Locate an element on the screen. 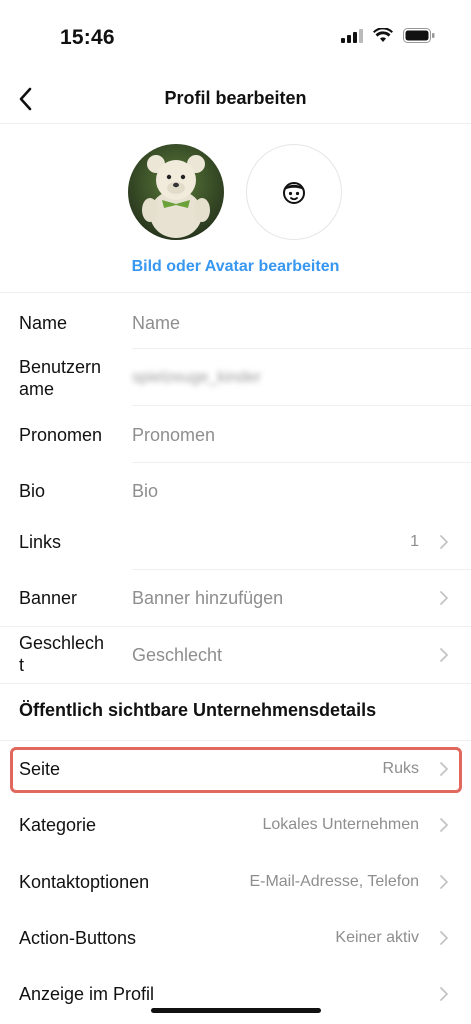 This screenshot has height=1024, width=471. business-label-action-buttons: Action-Buttons is located at coordinates (78, 938).